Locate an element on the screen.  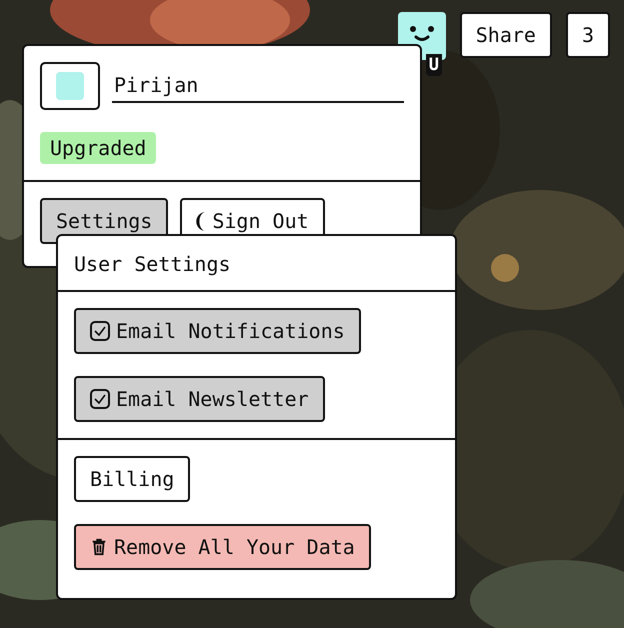
billing-button: Billing is located at coordinates (132, 479).